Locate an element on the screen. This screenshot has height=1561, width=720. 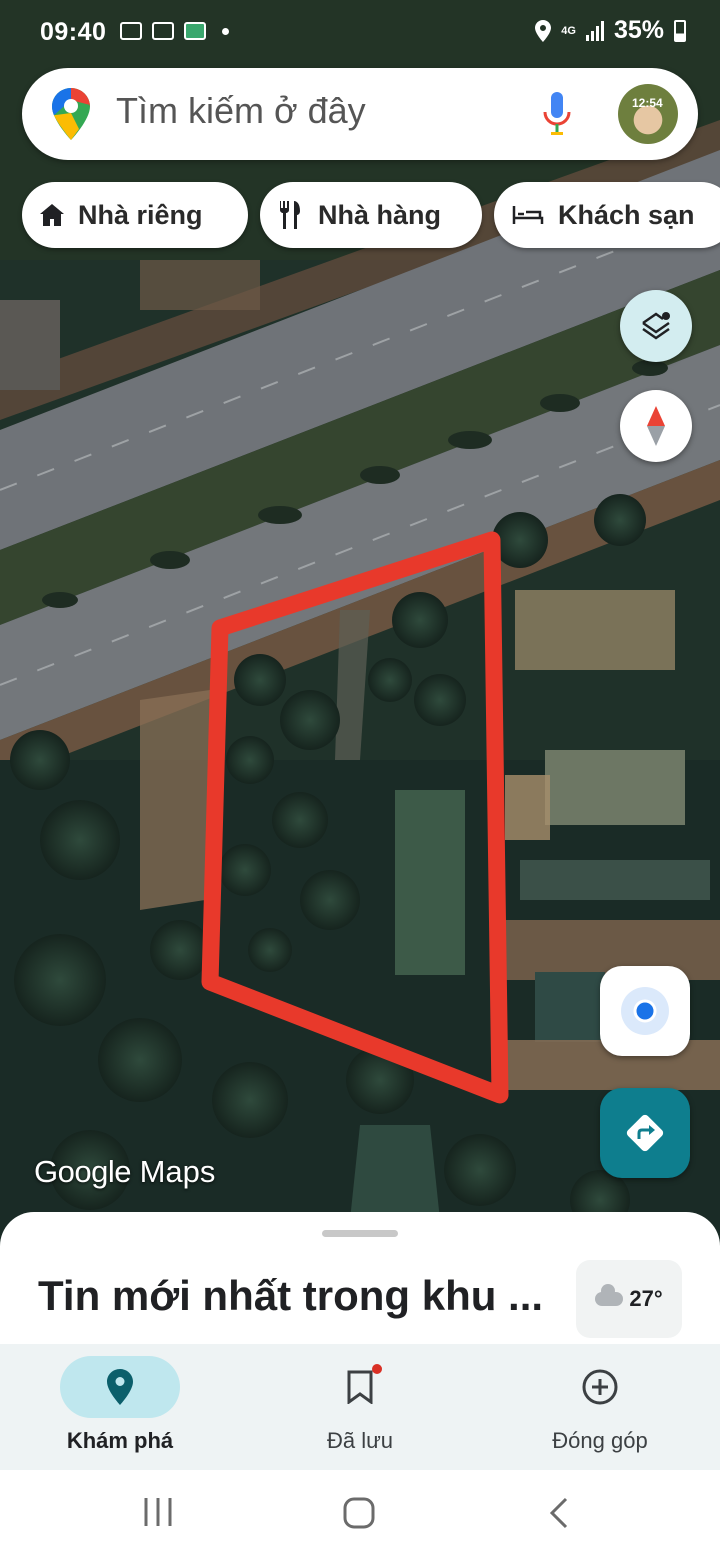
directions-icon is located at coordinates (645, 1133).